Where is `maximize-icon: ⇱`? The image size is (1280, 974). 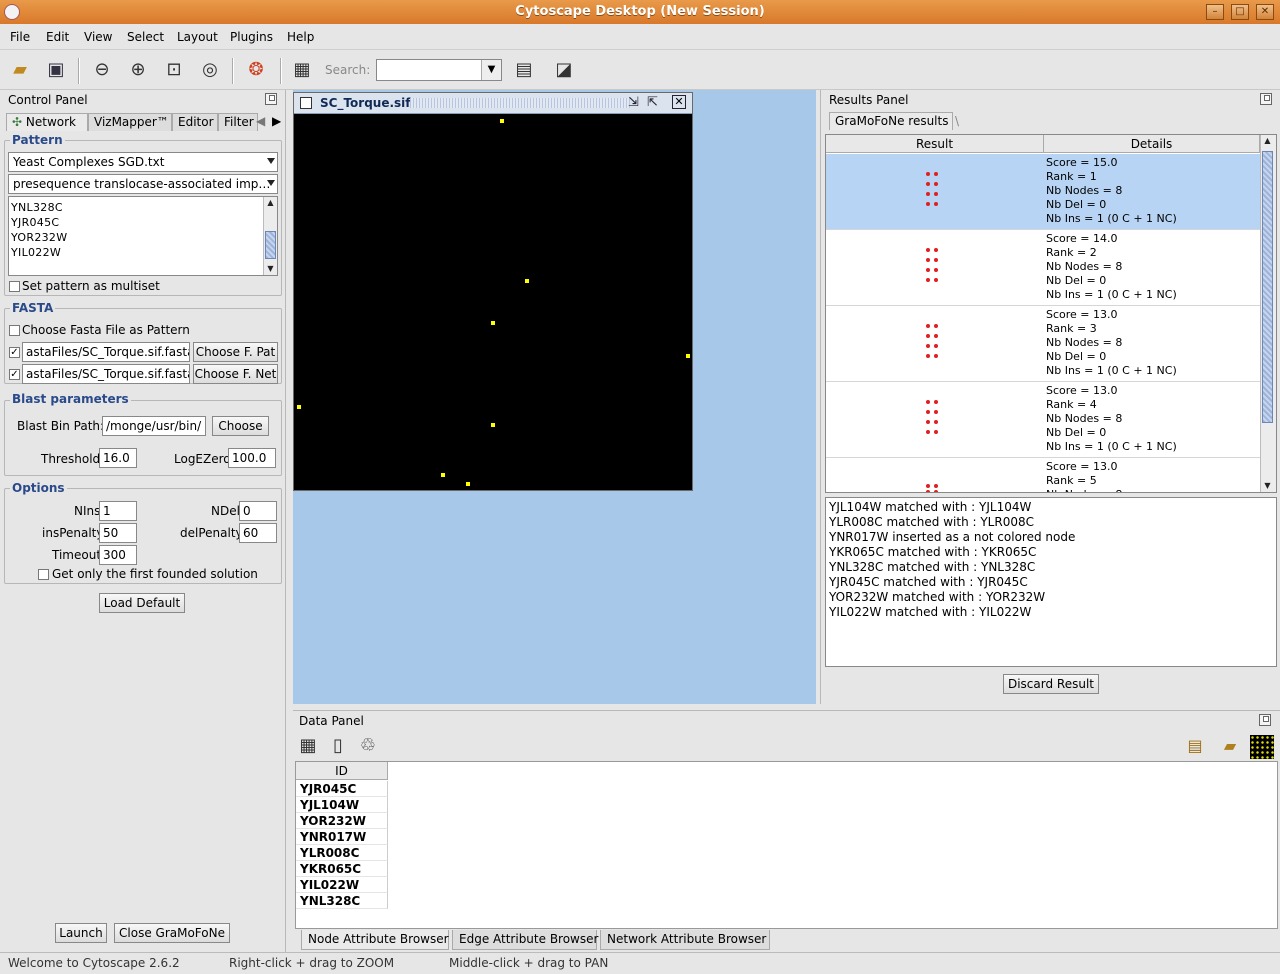
maximize-icon: ⇱ is located at coordinates (652, 102).